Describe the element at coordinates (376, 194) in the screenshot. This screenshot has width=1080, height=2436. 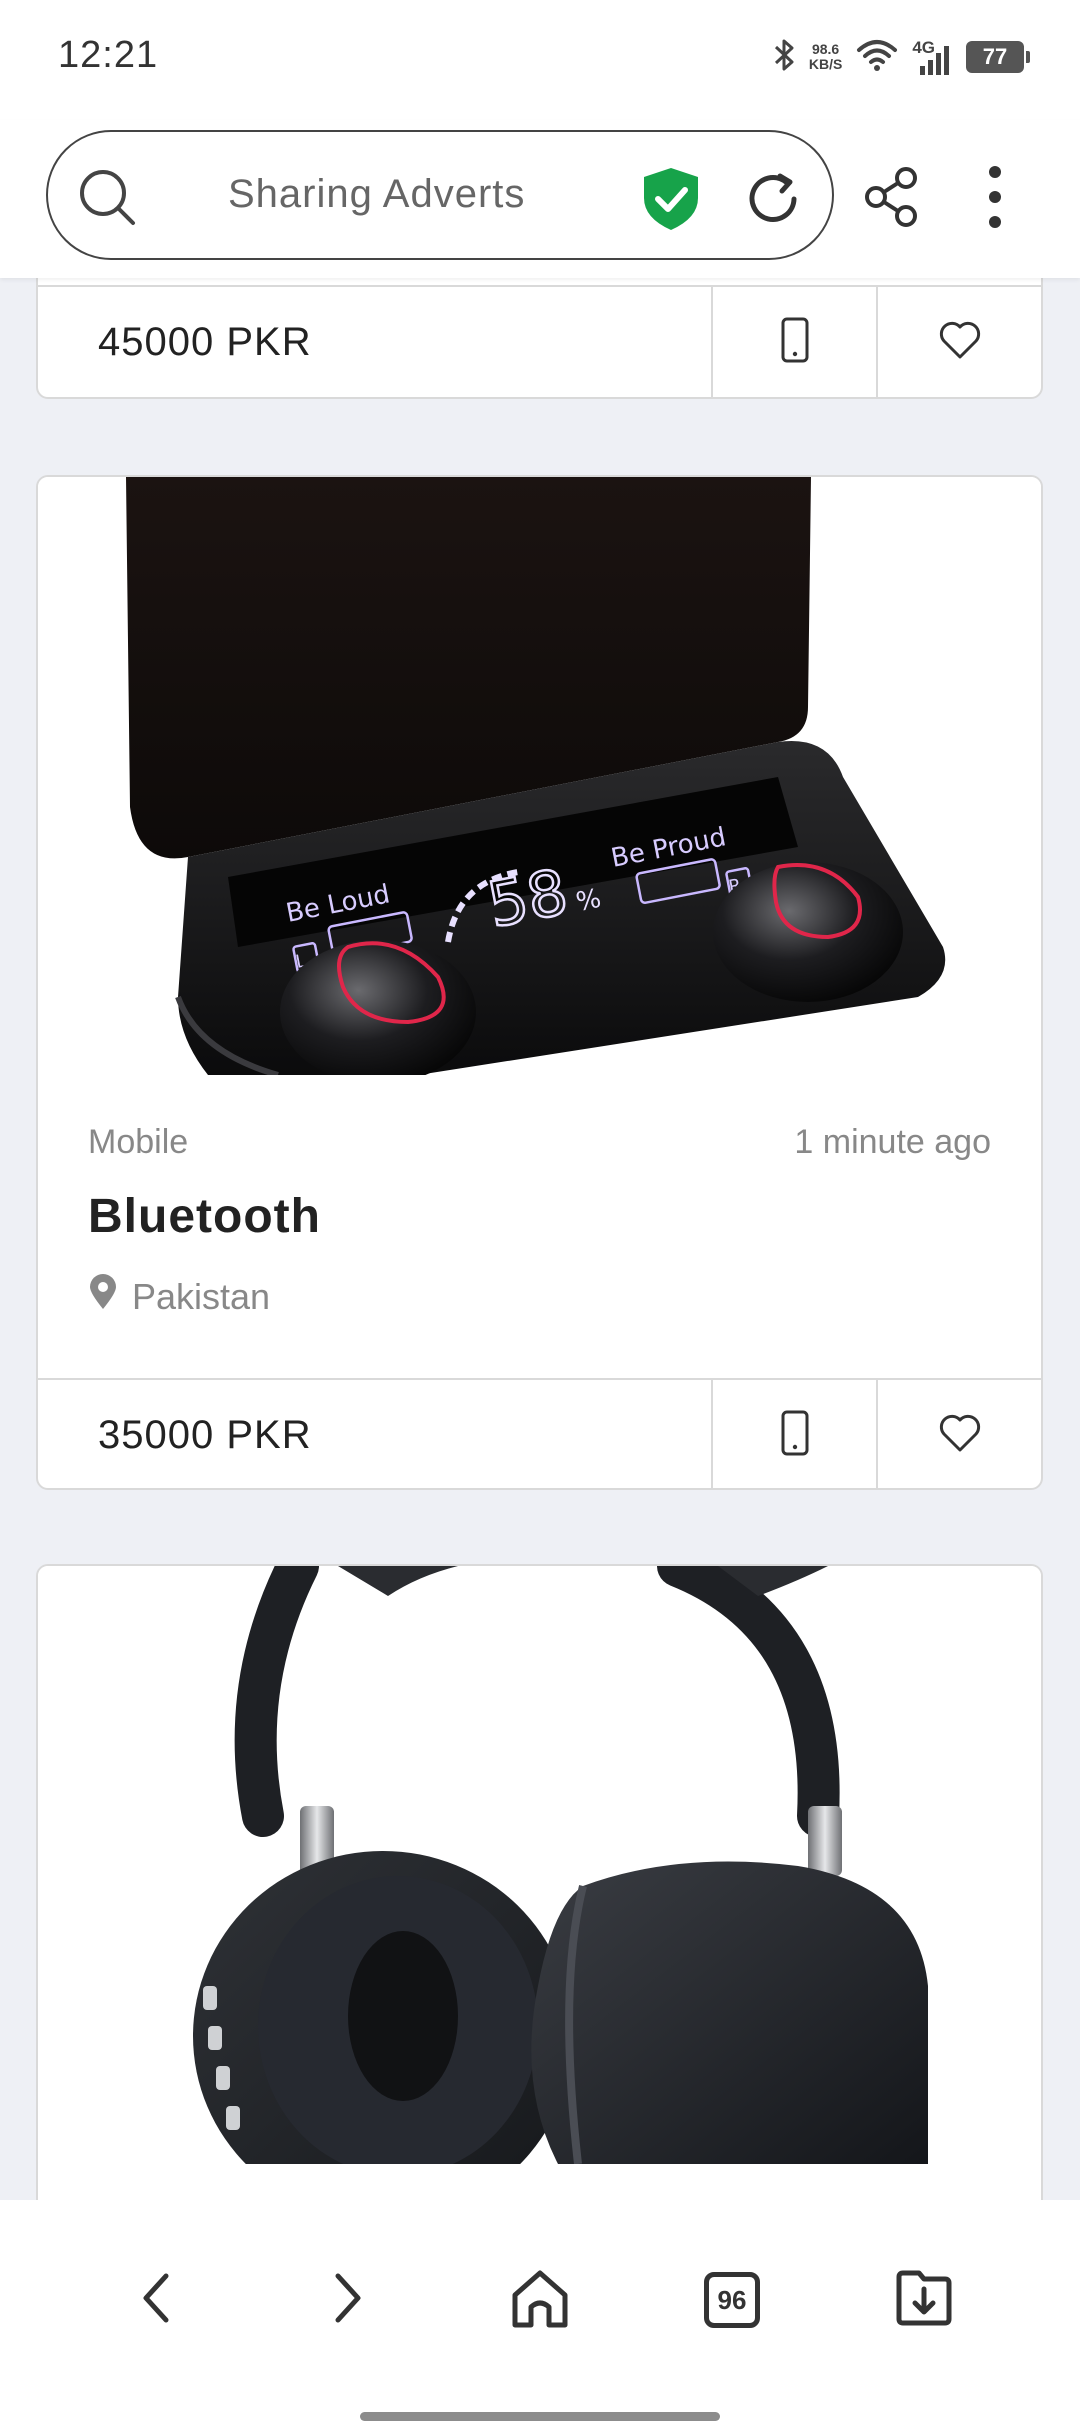
I see `url-text: Sharing Adverts` at that location.